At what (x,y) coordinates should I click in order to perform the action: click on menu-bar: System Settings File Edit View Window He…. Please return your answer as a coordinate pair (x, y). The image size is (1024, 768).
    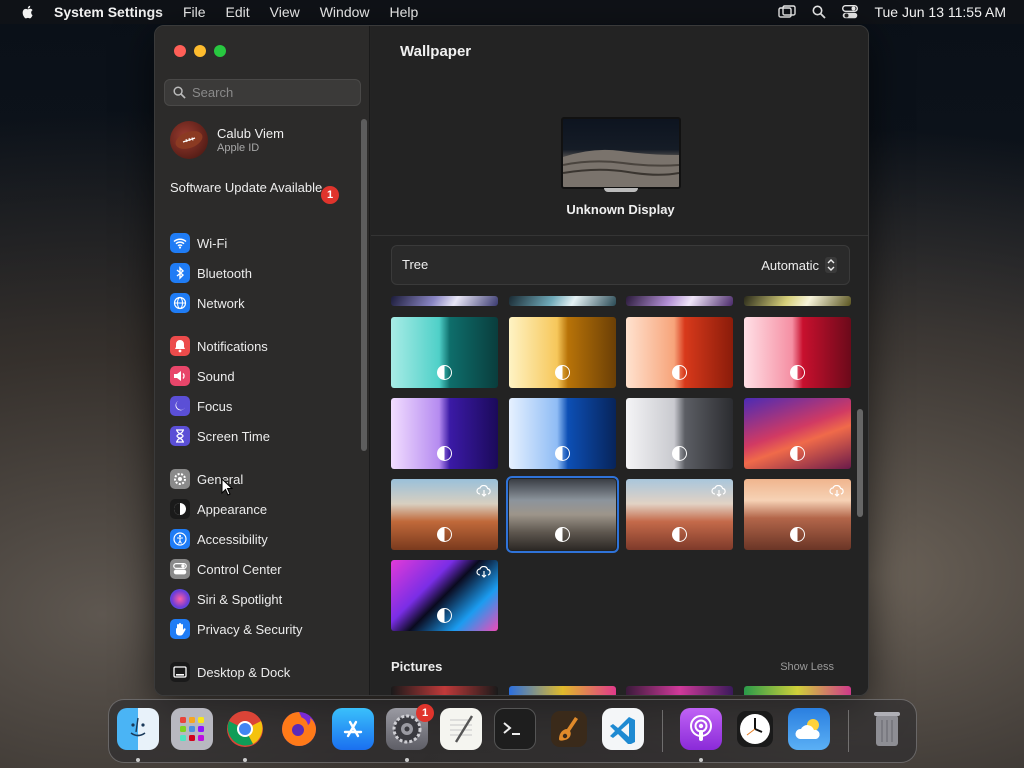
    Looking at the image, I should click on (512, 12).